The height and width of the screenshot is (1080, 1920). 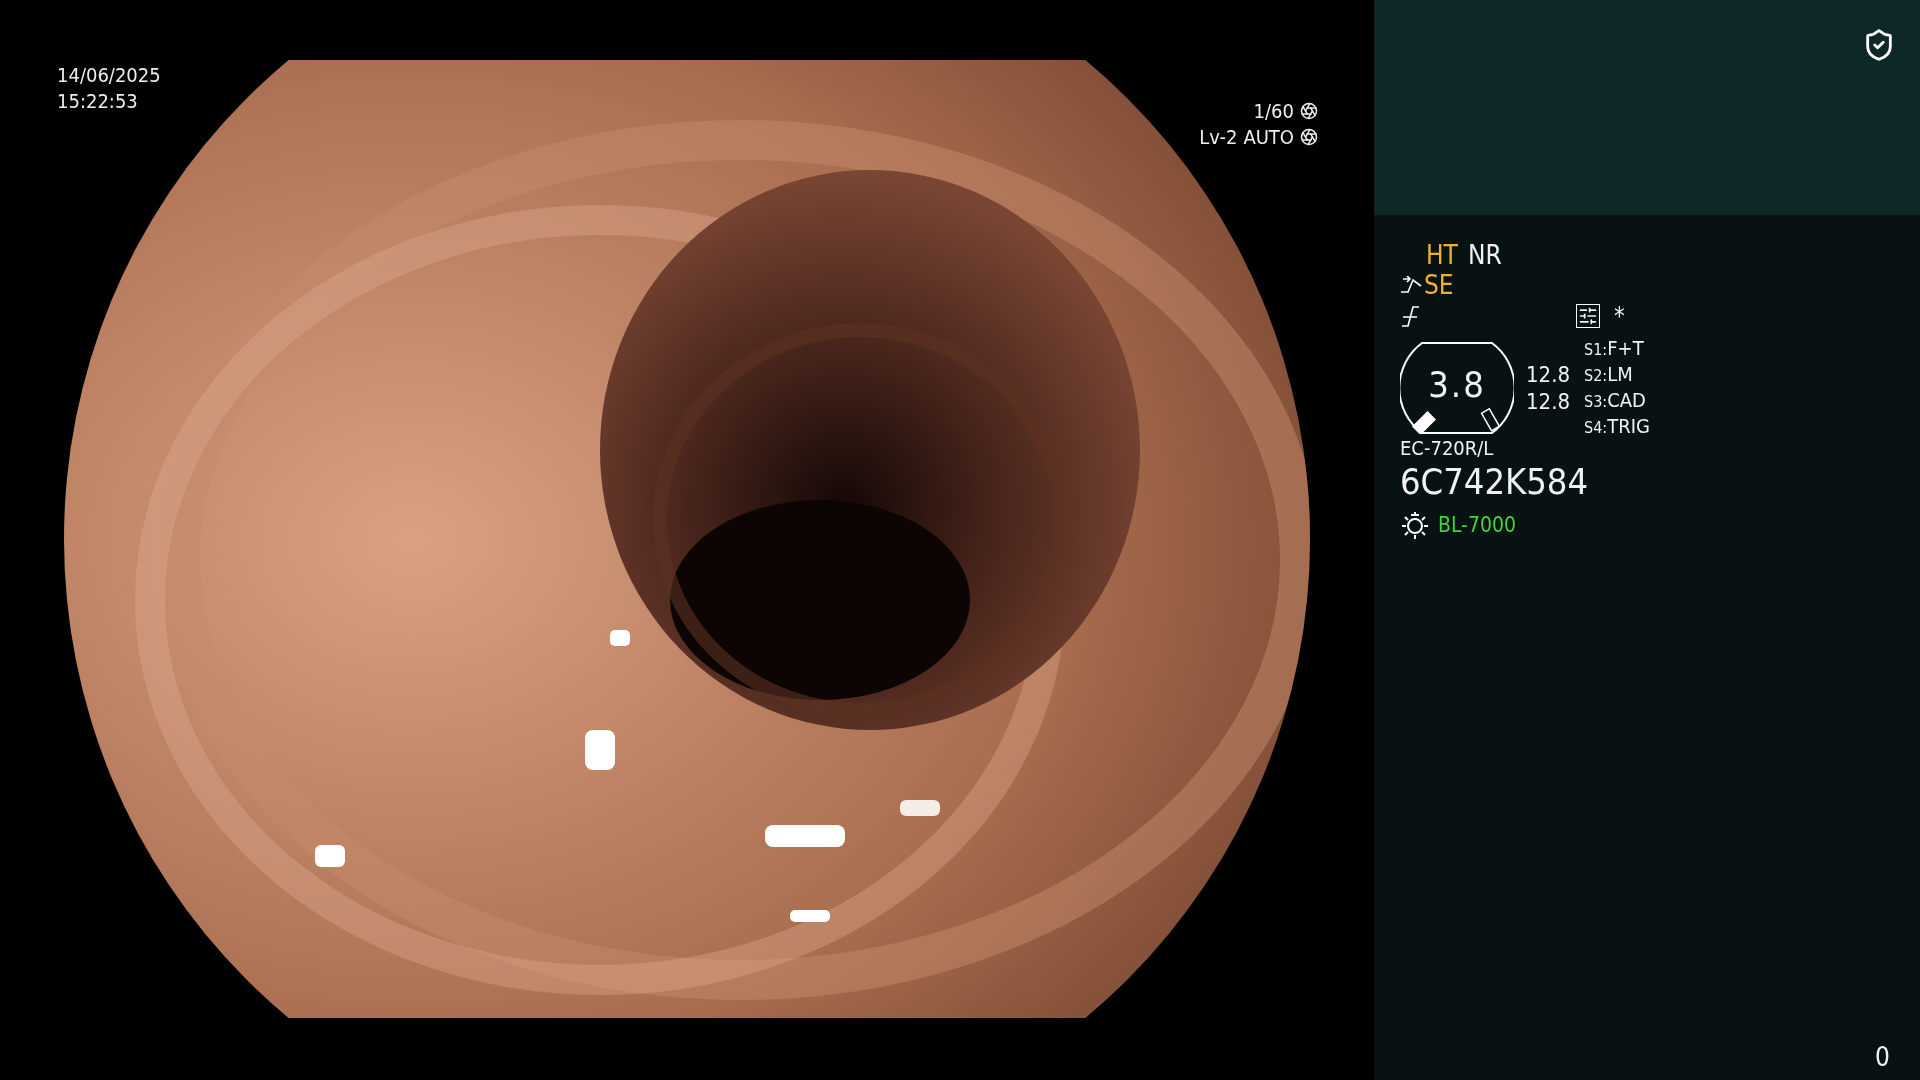 I want to click on switch-assignment: S2:LM, so click(x=1609, y=375).